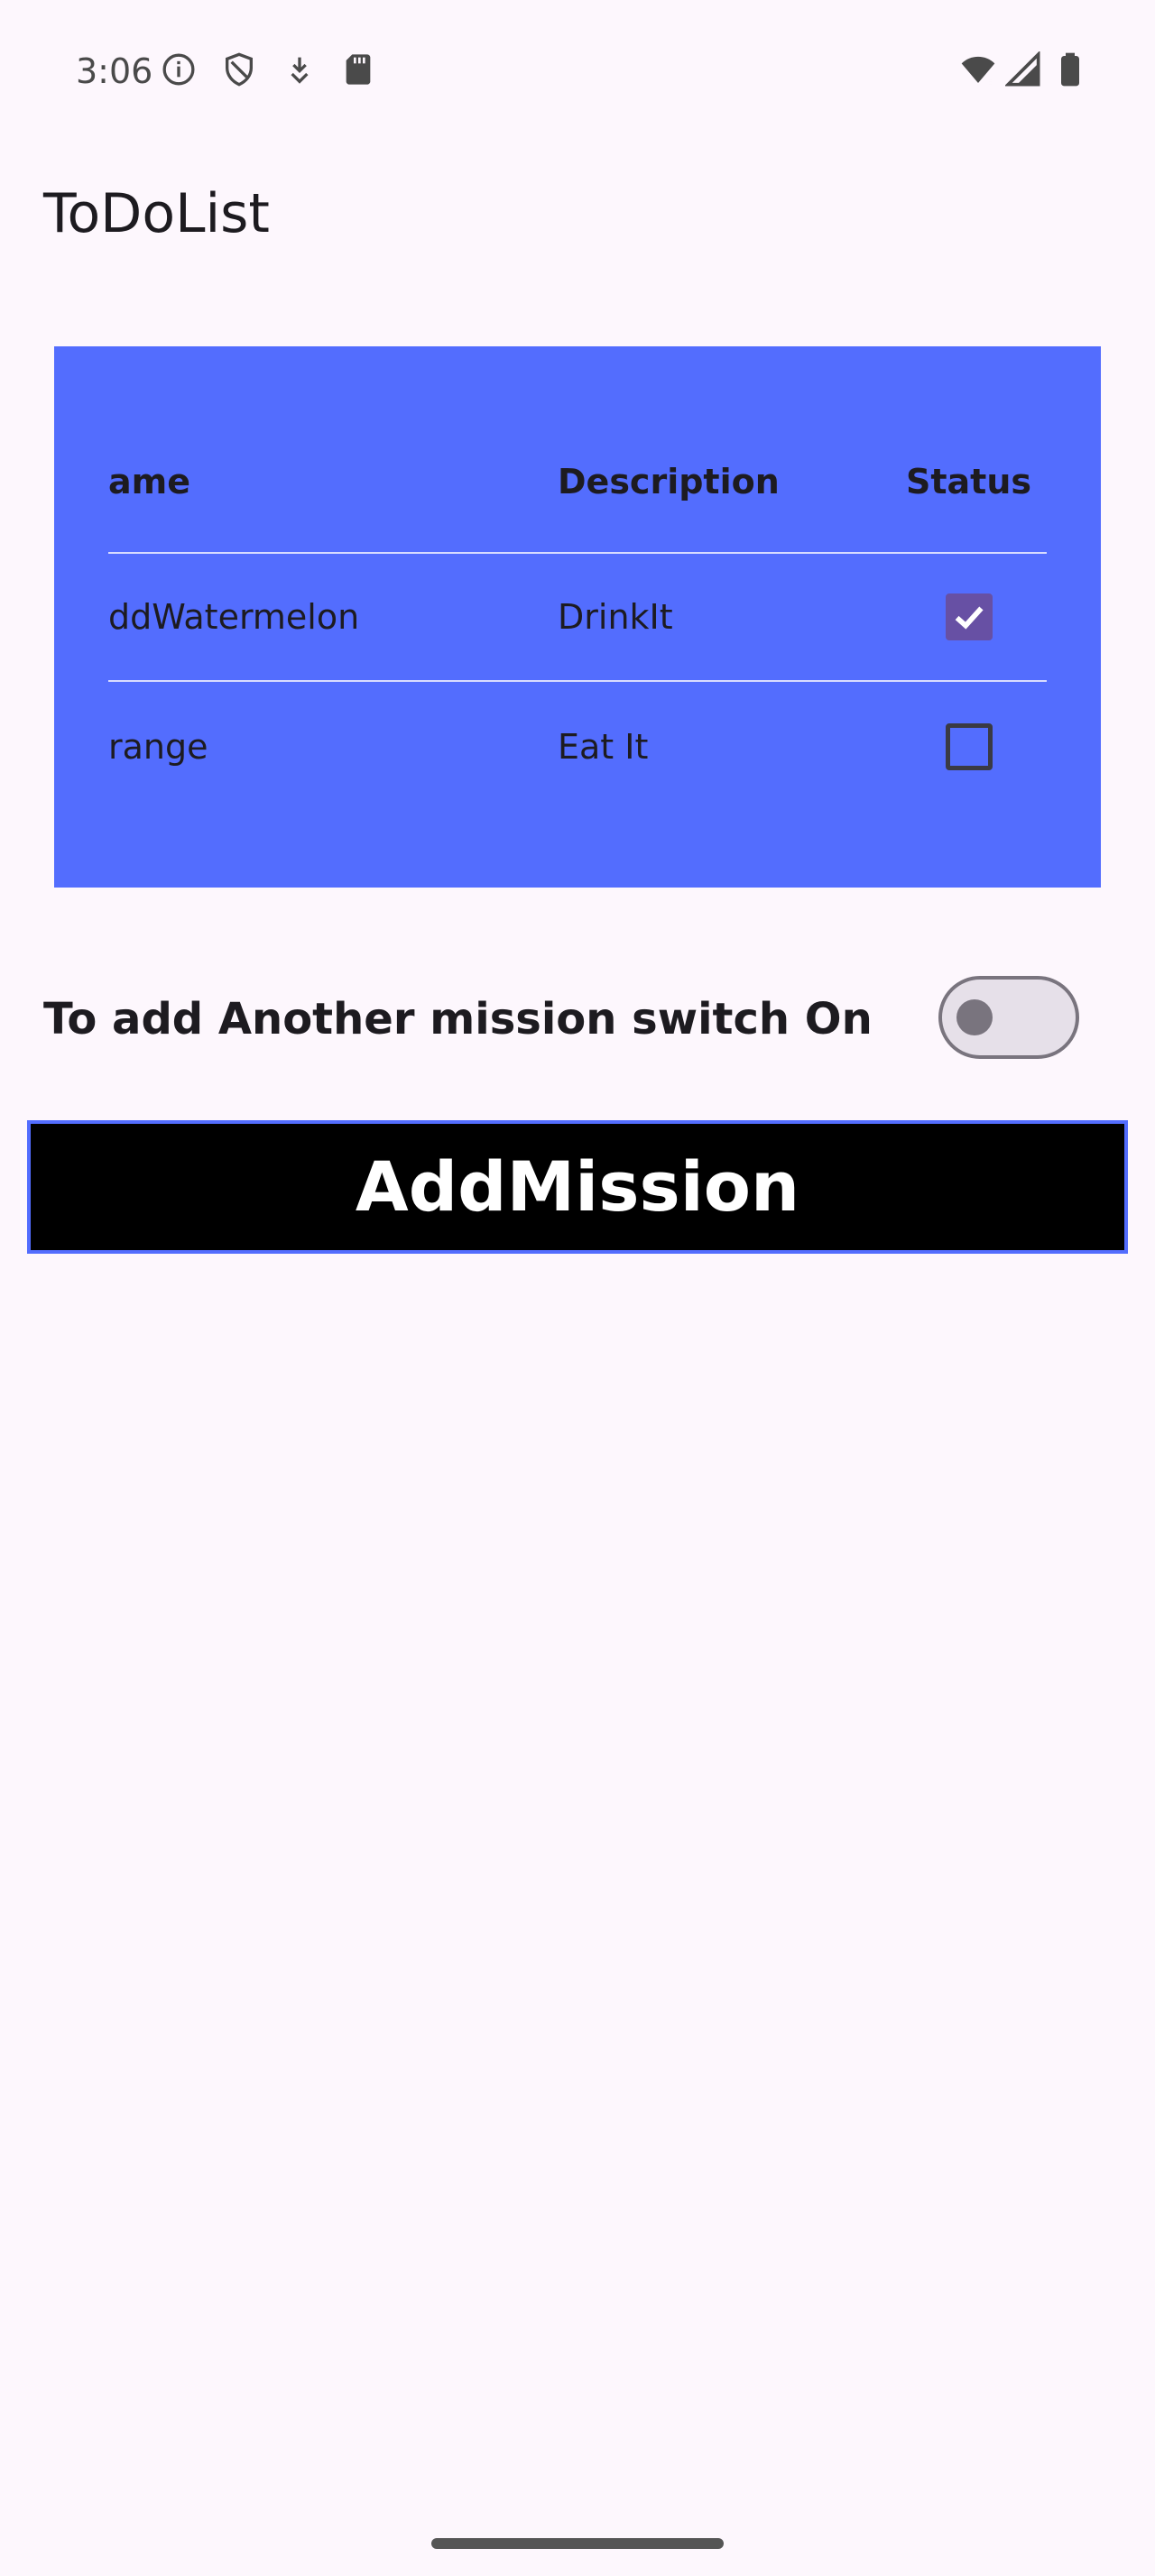 This screenshot has height=2576, width=1155. Describe the element at coordinates (669, 481) in the screenshot. I see `column-header-description: Description` at that location.